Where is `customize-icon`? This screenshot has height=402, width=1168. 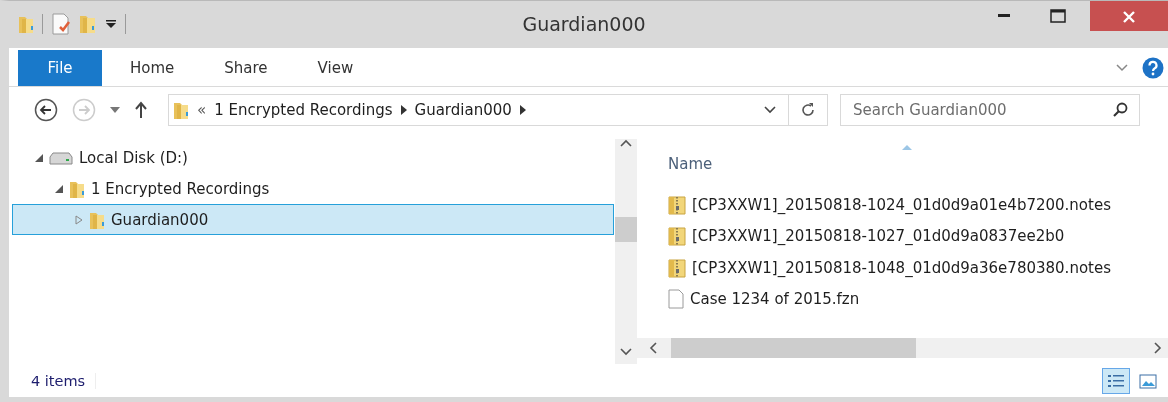 customize-icon is located at coordinates (111, 24).